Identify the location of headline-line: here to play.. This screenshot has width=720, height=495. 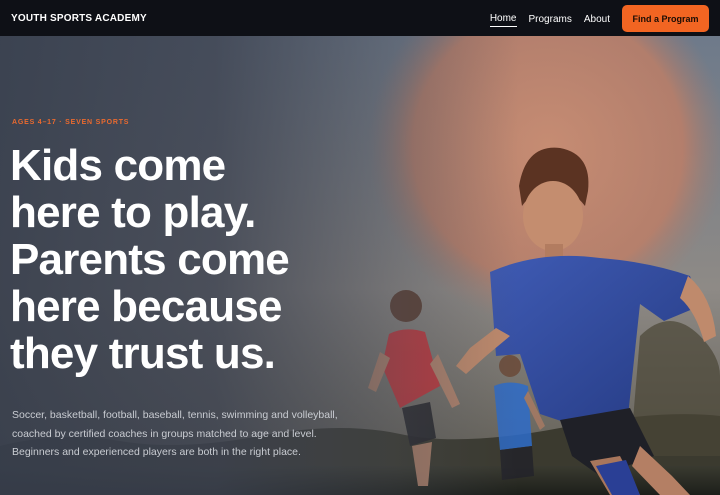
(133, 212).